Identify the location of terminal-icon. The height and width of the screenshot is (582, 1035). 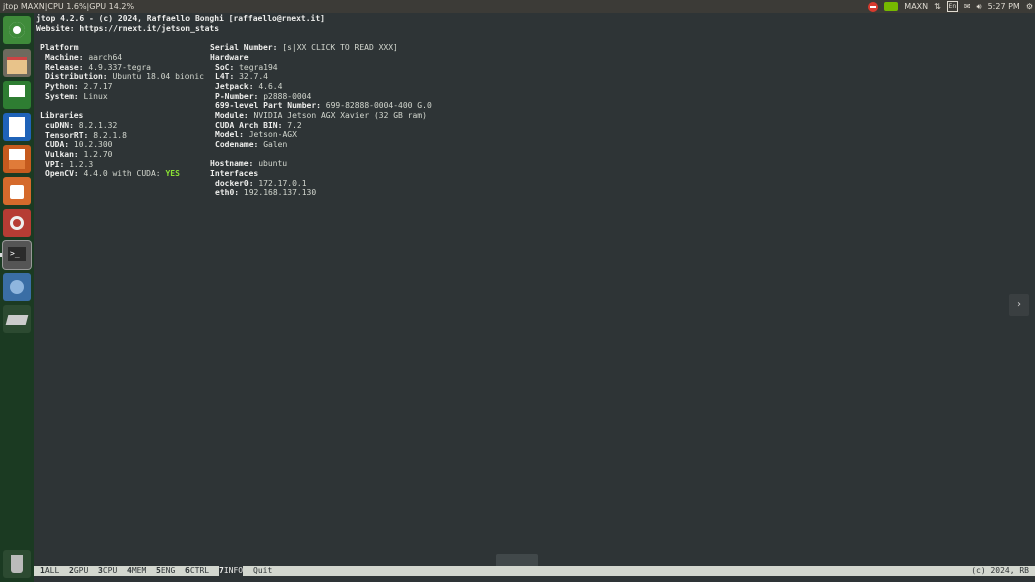
(17, 255).